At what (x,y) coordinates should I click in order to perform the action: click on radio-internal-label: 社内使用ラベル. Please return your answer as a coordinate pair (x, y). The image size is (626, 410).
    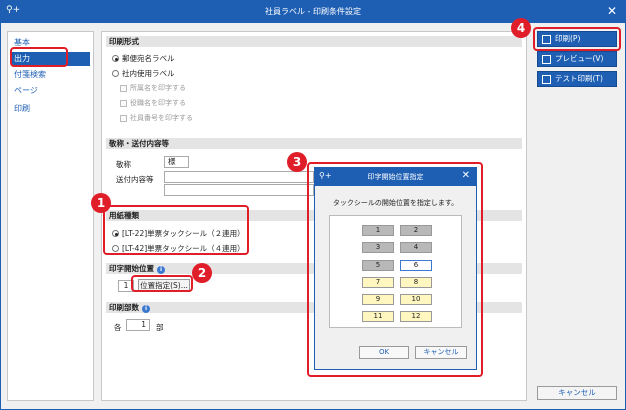
    Looking at the image, I should click on (143, 73).